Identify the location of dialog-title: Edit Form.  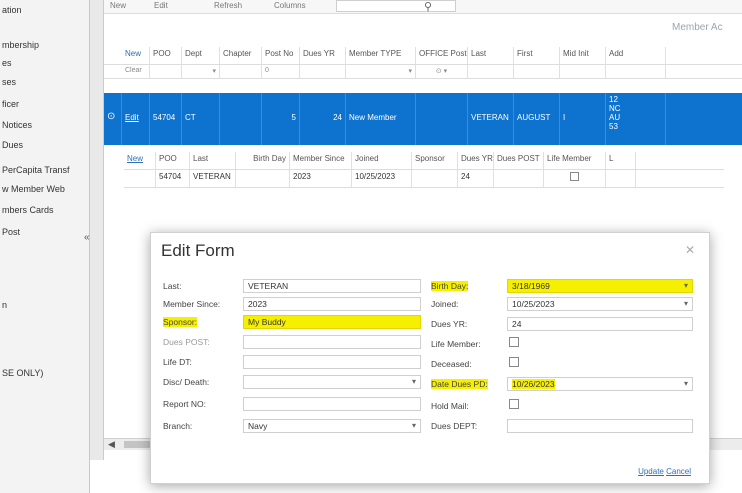
(198, 250).